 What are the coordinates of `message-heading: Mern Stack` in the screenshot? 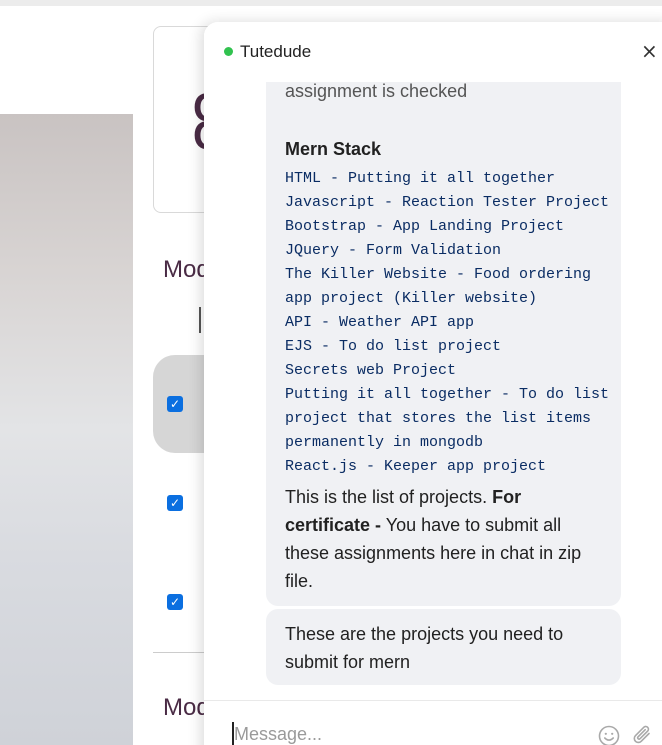 It's located at (333, 149).